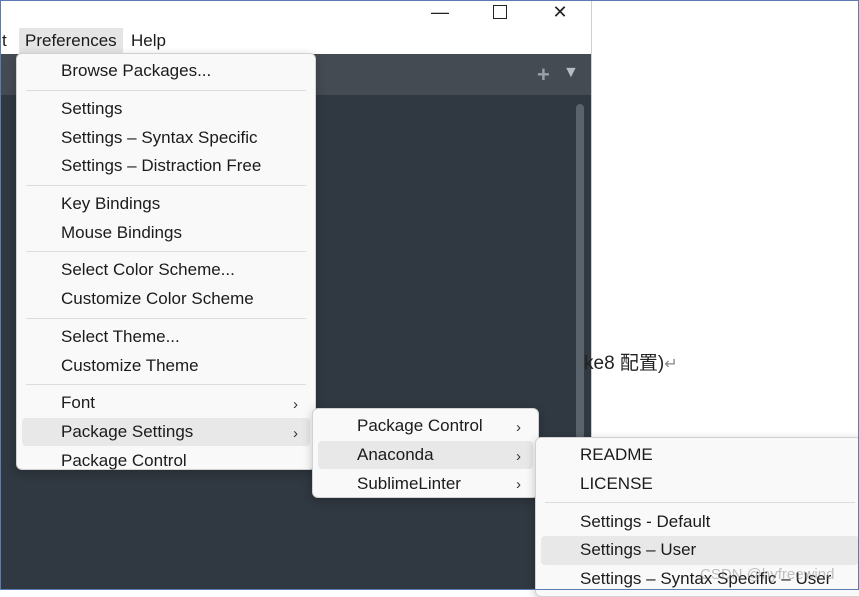 This screenshot has height=597, width=859. What do you see at coordinates (671, 364) in the screenshot?
I see `paragraph-mark-icon: ↵` at bounding box center [671, 364].